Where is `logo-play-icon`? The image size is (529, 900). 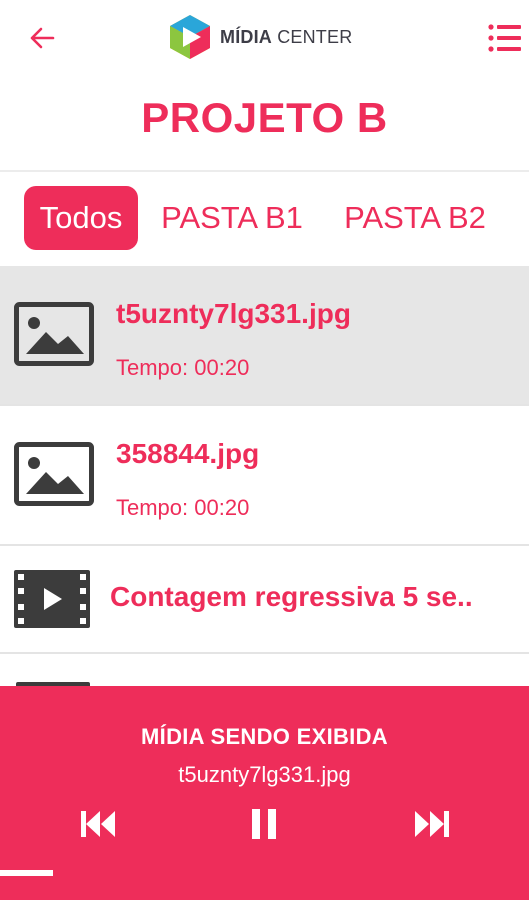
logo-play-icon is located at coordinates (190, 37).